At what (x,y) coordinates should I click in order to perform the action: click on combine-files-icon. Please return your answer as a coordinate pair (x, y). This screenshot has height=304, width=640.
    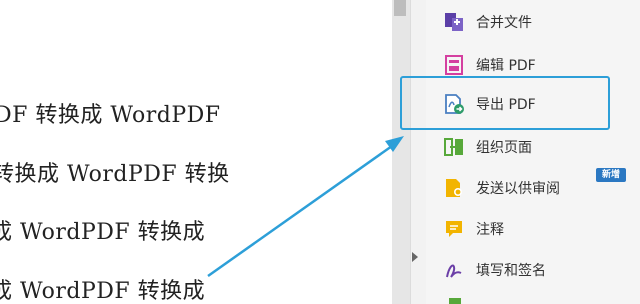
    Looking at the image, I should click on (454, 22).